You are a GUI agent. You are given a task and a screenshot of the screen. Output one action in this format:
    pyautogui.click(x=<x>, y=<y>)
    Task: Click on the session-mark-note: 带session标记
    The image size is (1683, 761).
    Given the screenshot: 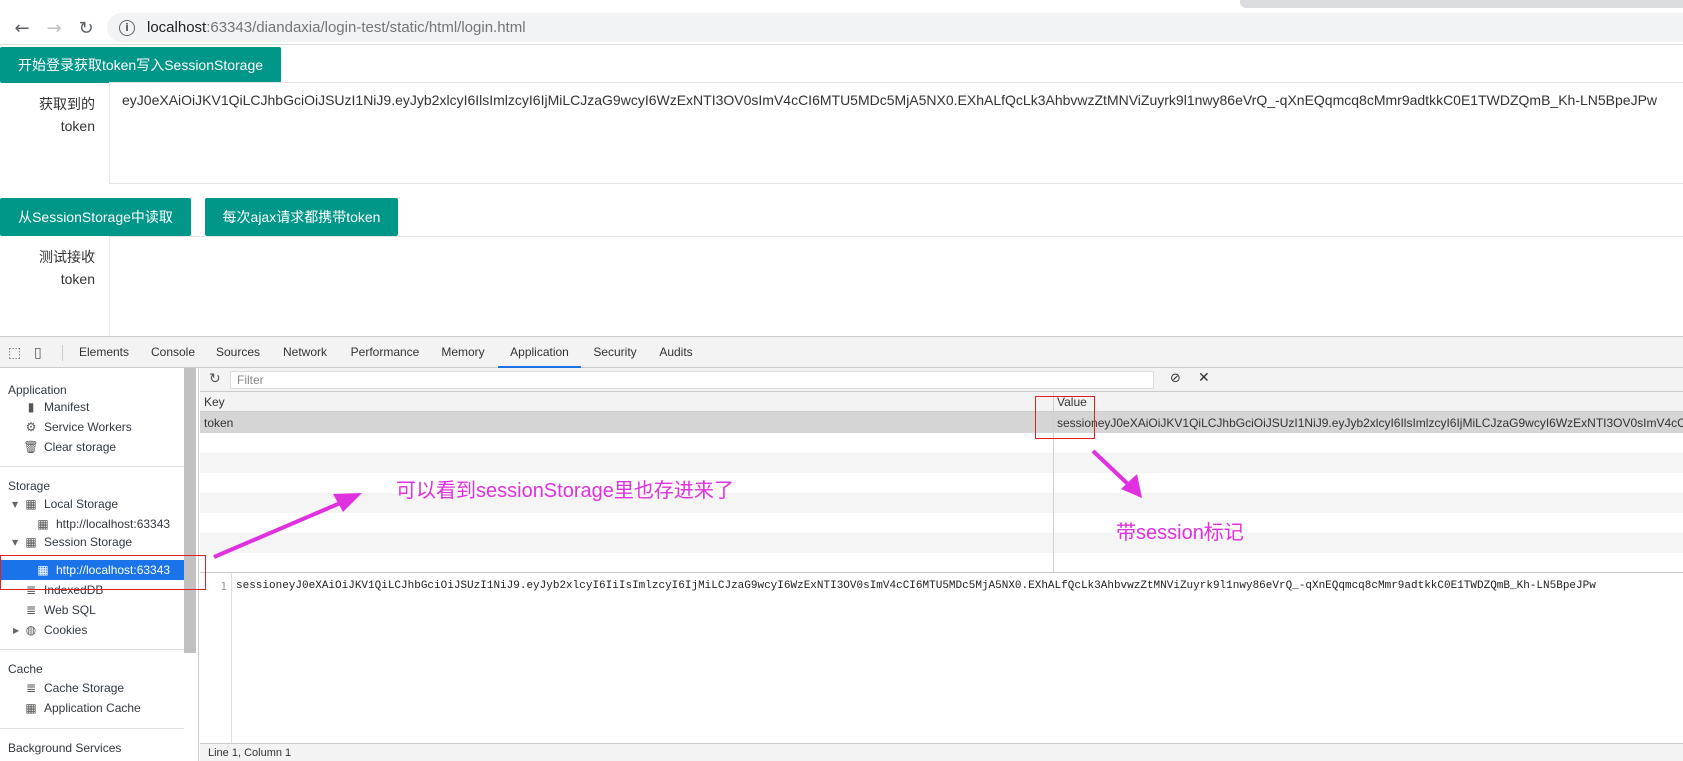 What is the action you would take?
    pyautogui.click(x=1180, y=533)
    